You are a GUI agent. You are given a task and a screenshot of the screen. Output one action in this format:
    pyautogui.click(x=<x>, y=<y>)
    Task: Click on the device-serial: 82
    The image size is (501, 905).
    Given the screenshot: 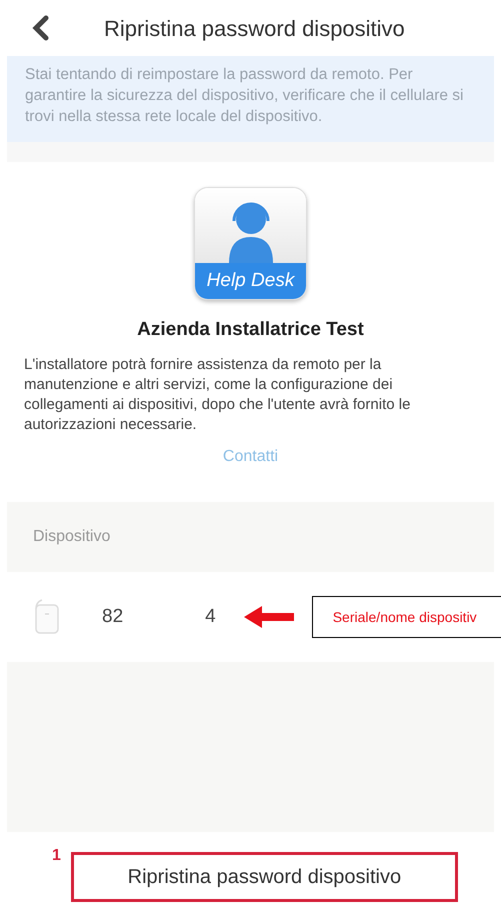 What is the action you would take?
    pyautogui.click(x=113, y=616)
    